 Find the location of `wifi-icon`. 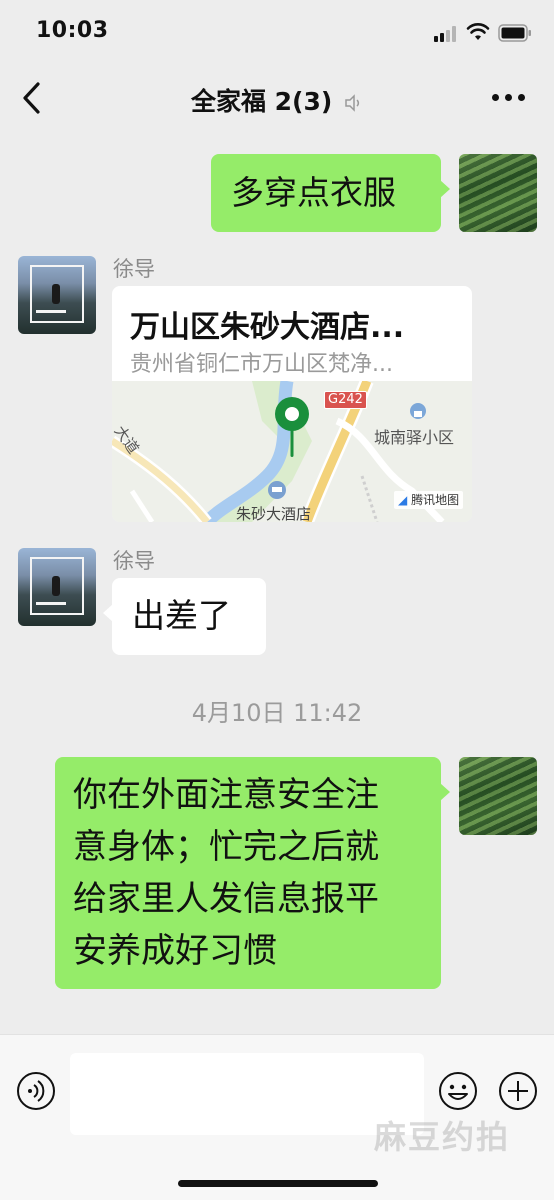

wifi-icon is located at coordinates (478, 31).